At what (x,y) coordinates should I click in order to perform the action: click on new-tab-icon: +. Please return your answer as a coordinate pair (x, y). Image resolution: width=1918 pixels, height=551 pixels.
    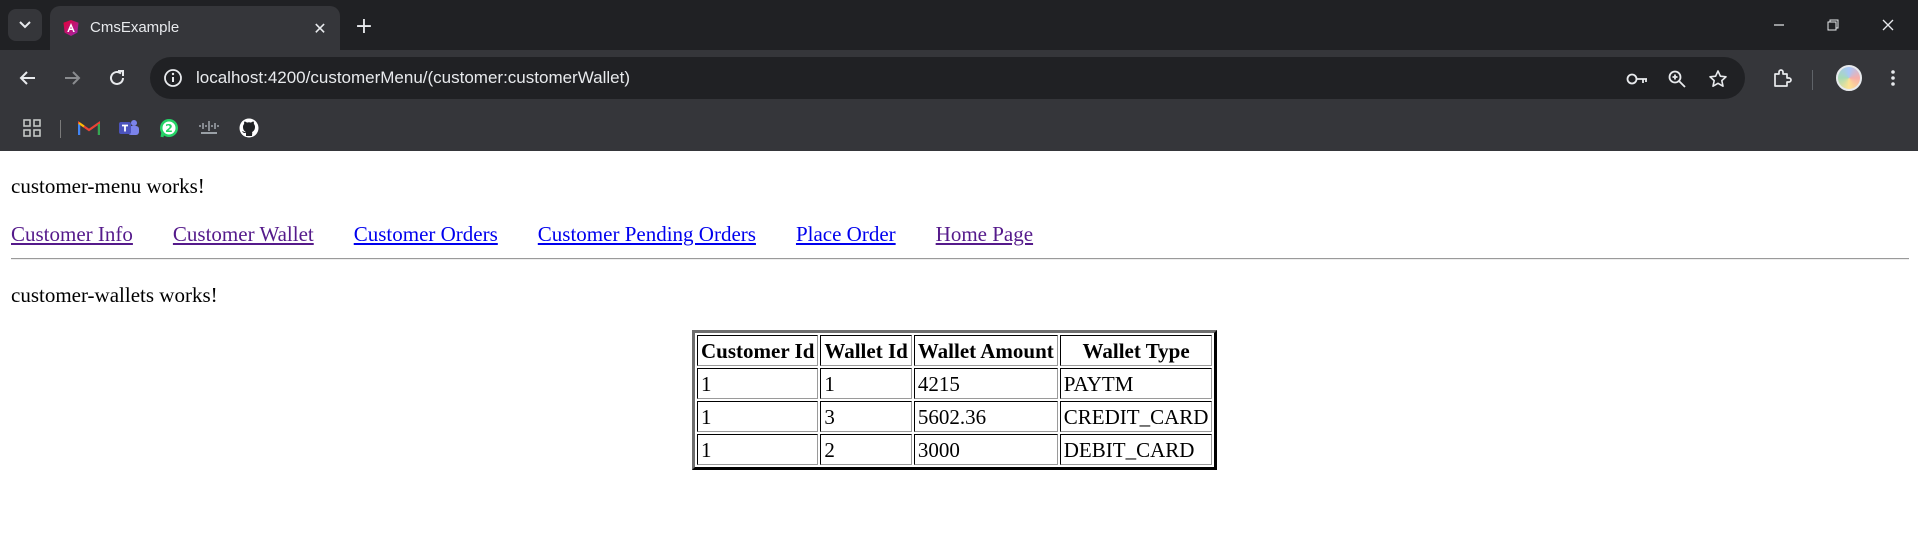
    Looking at the image, I should click on (364, 26).